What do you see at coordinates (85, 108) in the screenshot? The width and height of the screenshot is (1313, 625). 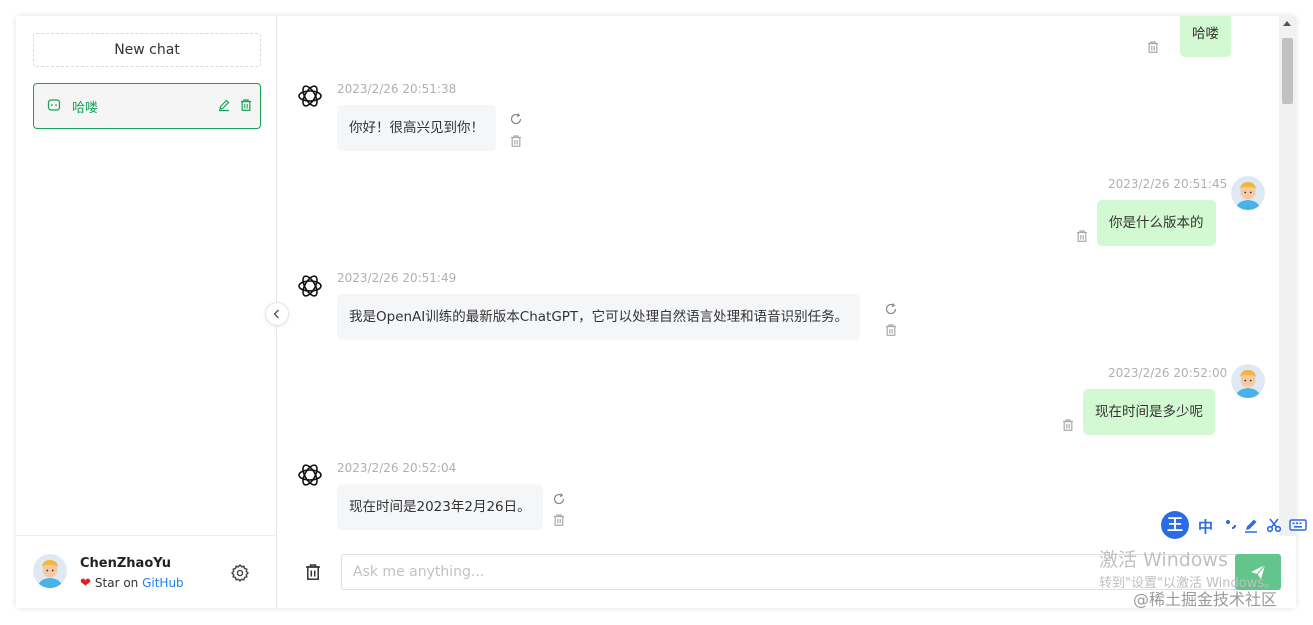 I see `conversation-title: 哈喽` at bounding box center [85, 108].